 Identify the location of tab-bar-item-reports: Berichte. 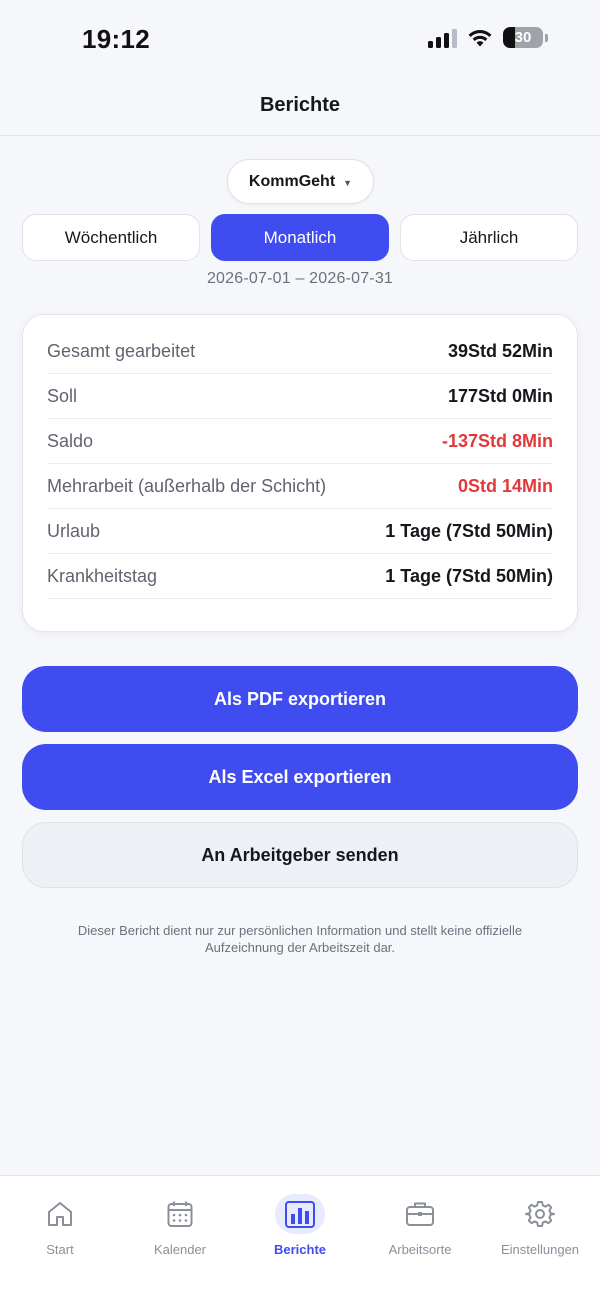
(300, 1221).